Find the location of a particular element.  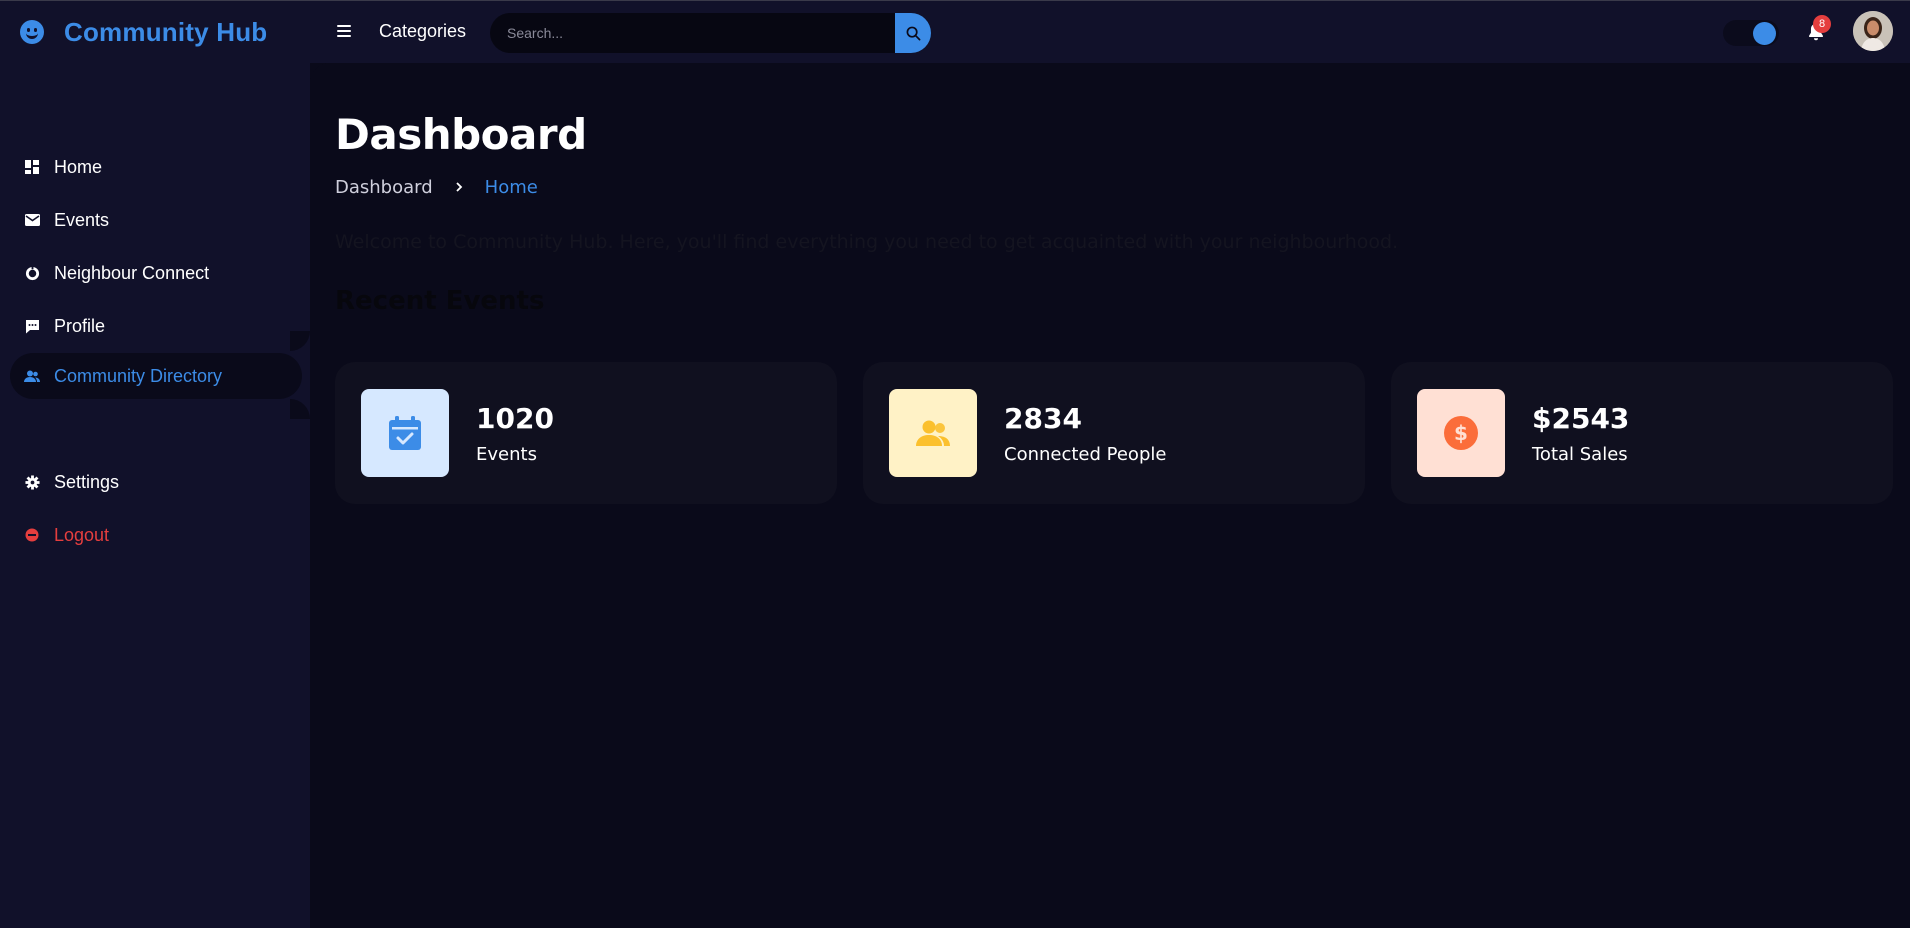

breadcrumb-dashboard: Dashboard is located at coordinates (384, 187).